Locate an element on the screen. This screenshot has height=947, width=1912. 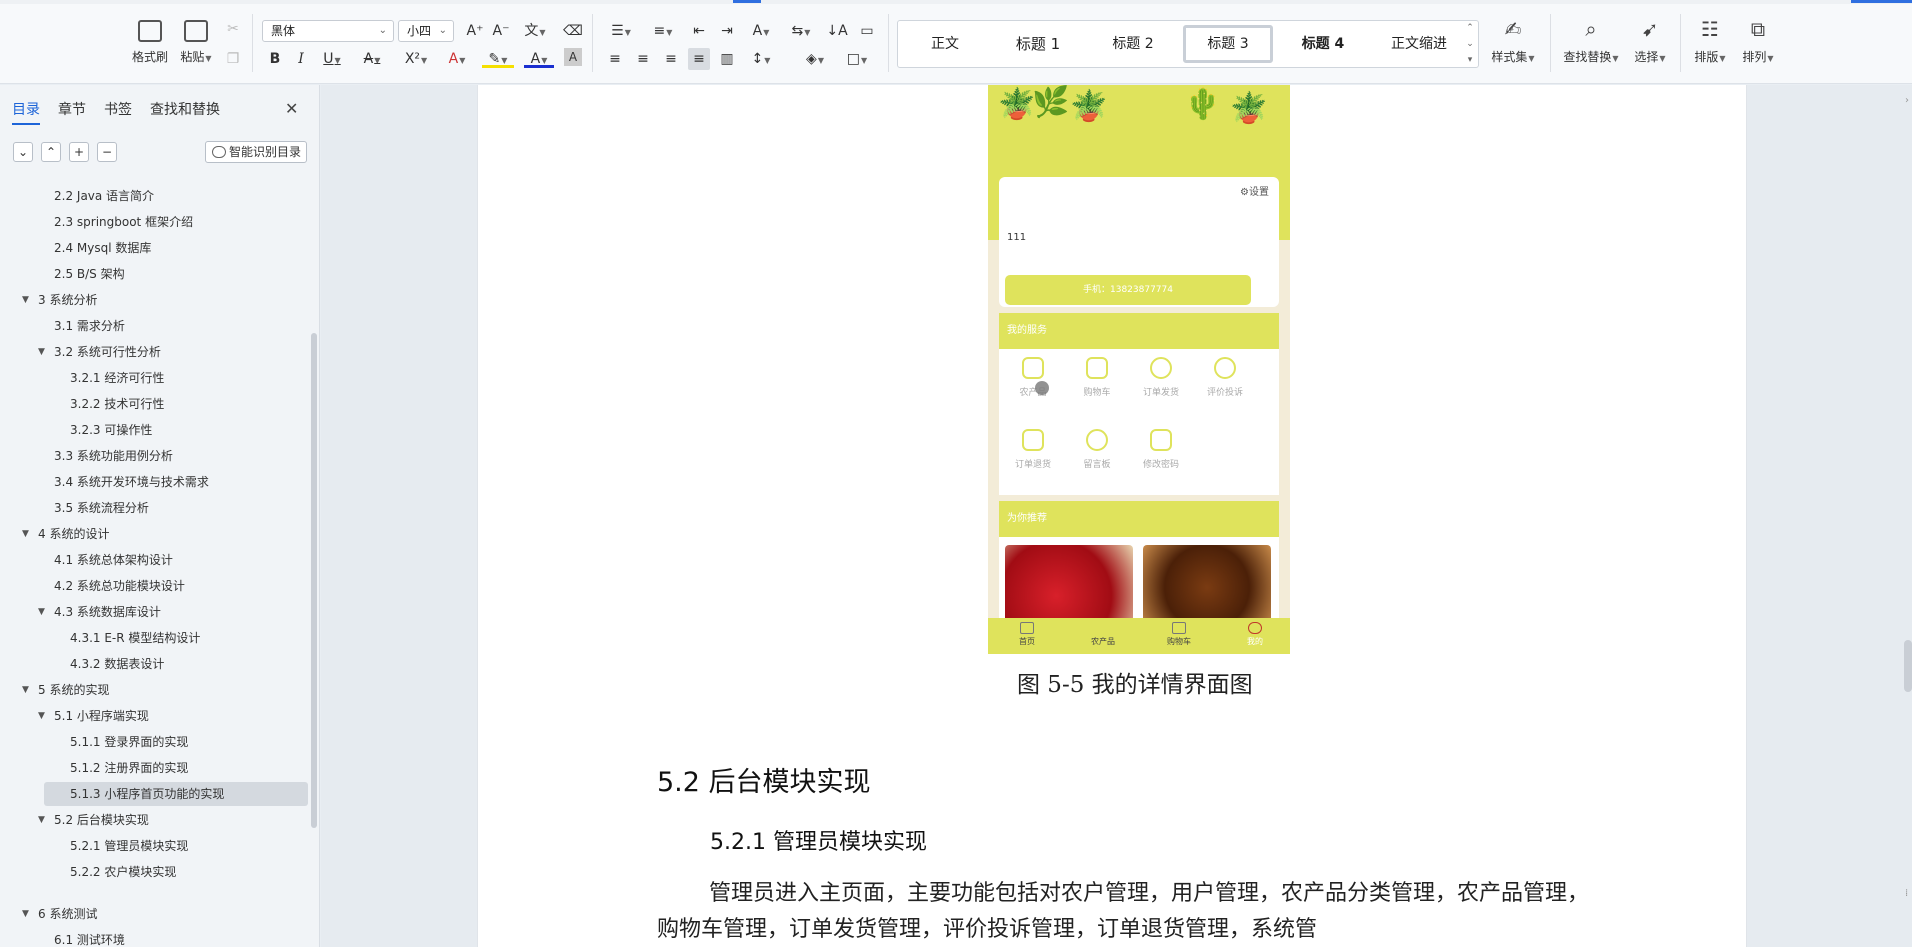
toc-item-label: 3.5 系统流程分析 is located at coordinates (101, 508).